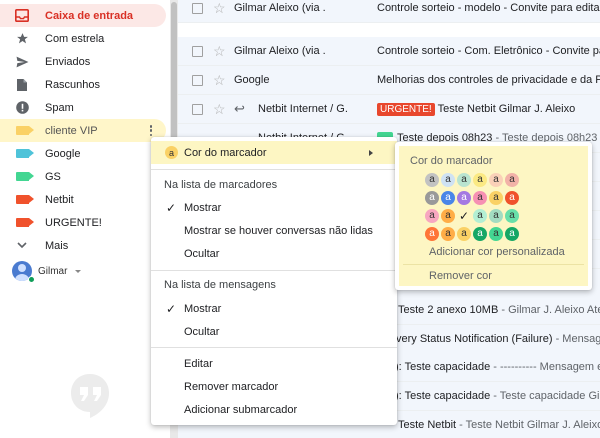  What do you see at coordinates (202, 253) in the screenshot?
I see `menu-item-label: Ocultar` at bounding box center [202, 253].